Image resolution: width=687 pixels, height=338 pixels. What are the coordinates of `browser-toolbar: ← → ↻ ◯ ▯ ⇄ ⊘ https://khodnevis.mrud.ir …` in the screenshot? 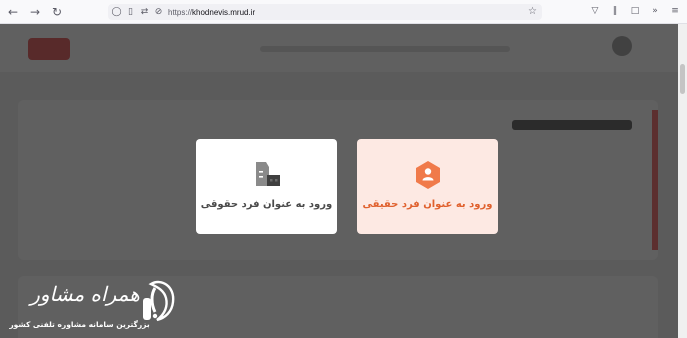 It's located at (343, 12).